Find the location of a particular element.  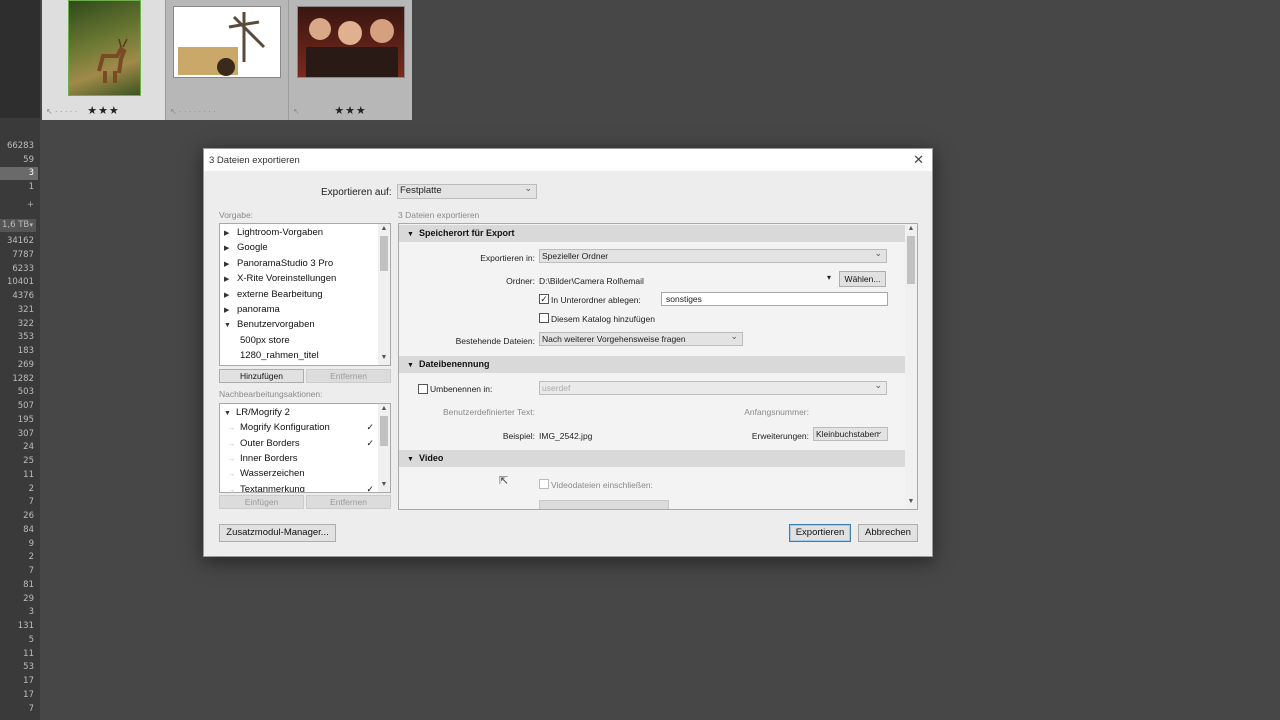

filmstrip-cell-2: ↖ · · · · · · · · is located at coordinates (227, 60).